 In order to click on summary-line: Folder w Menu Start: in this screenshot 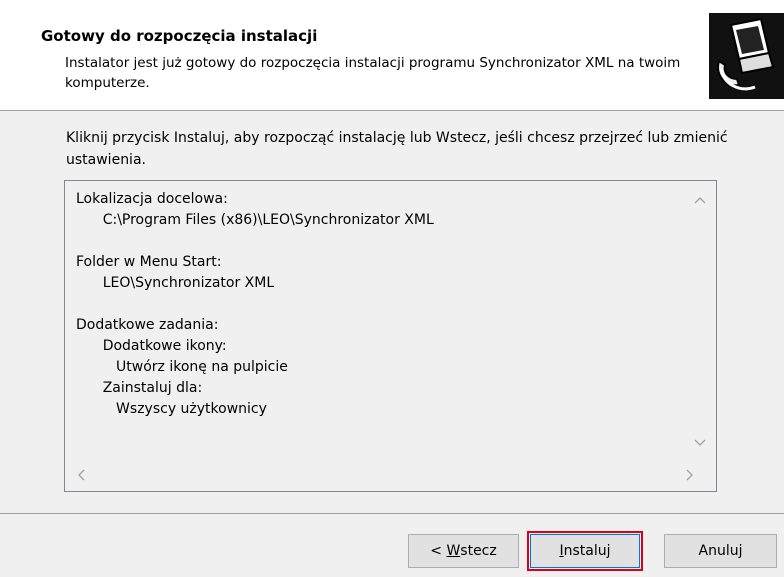, I will do `click(149, 262)`.